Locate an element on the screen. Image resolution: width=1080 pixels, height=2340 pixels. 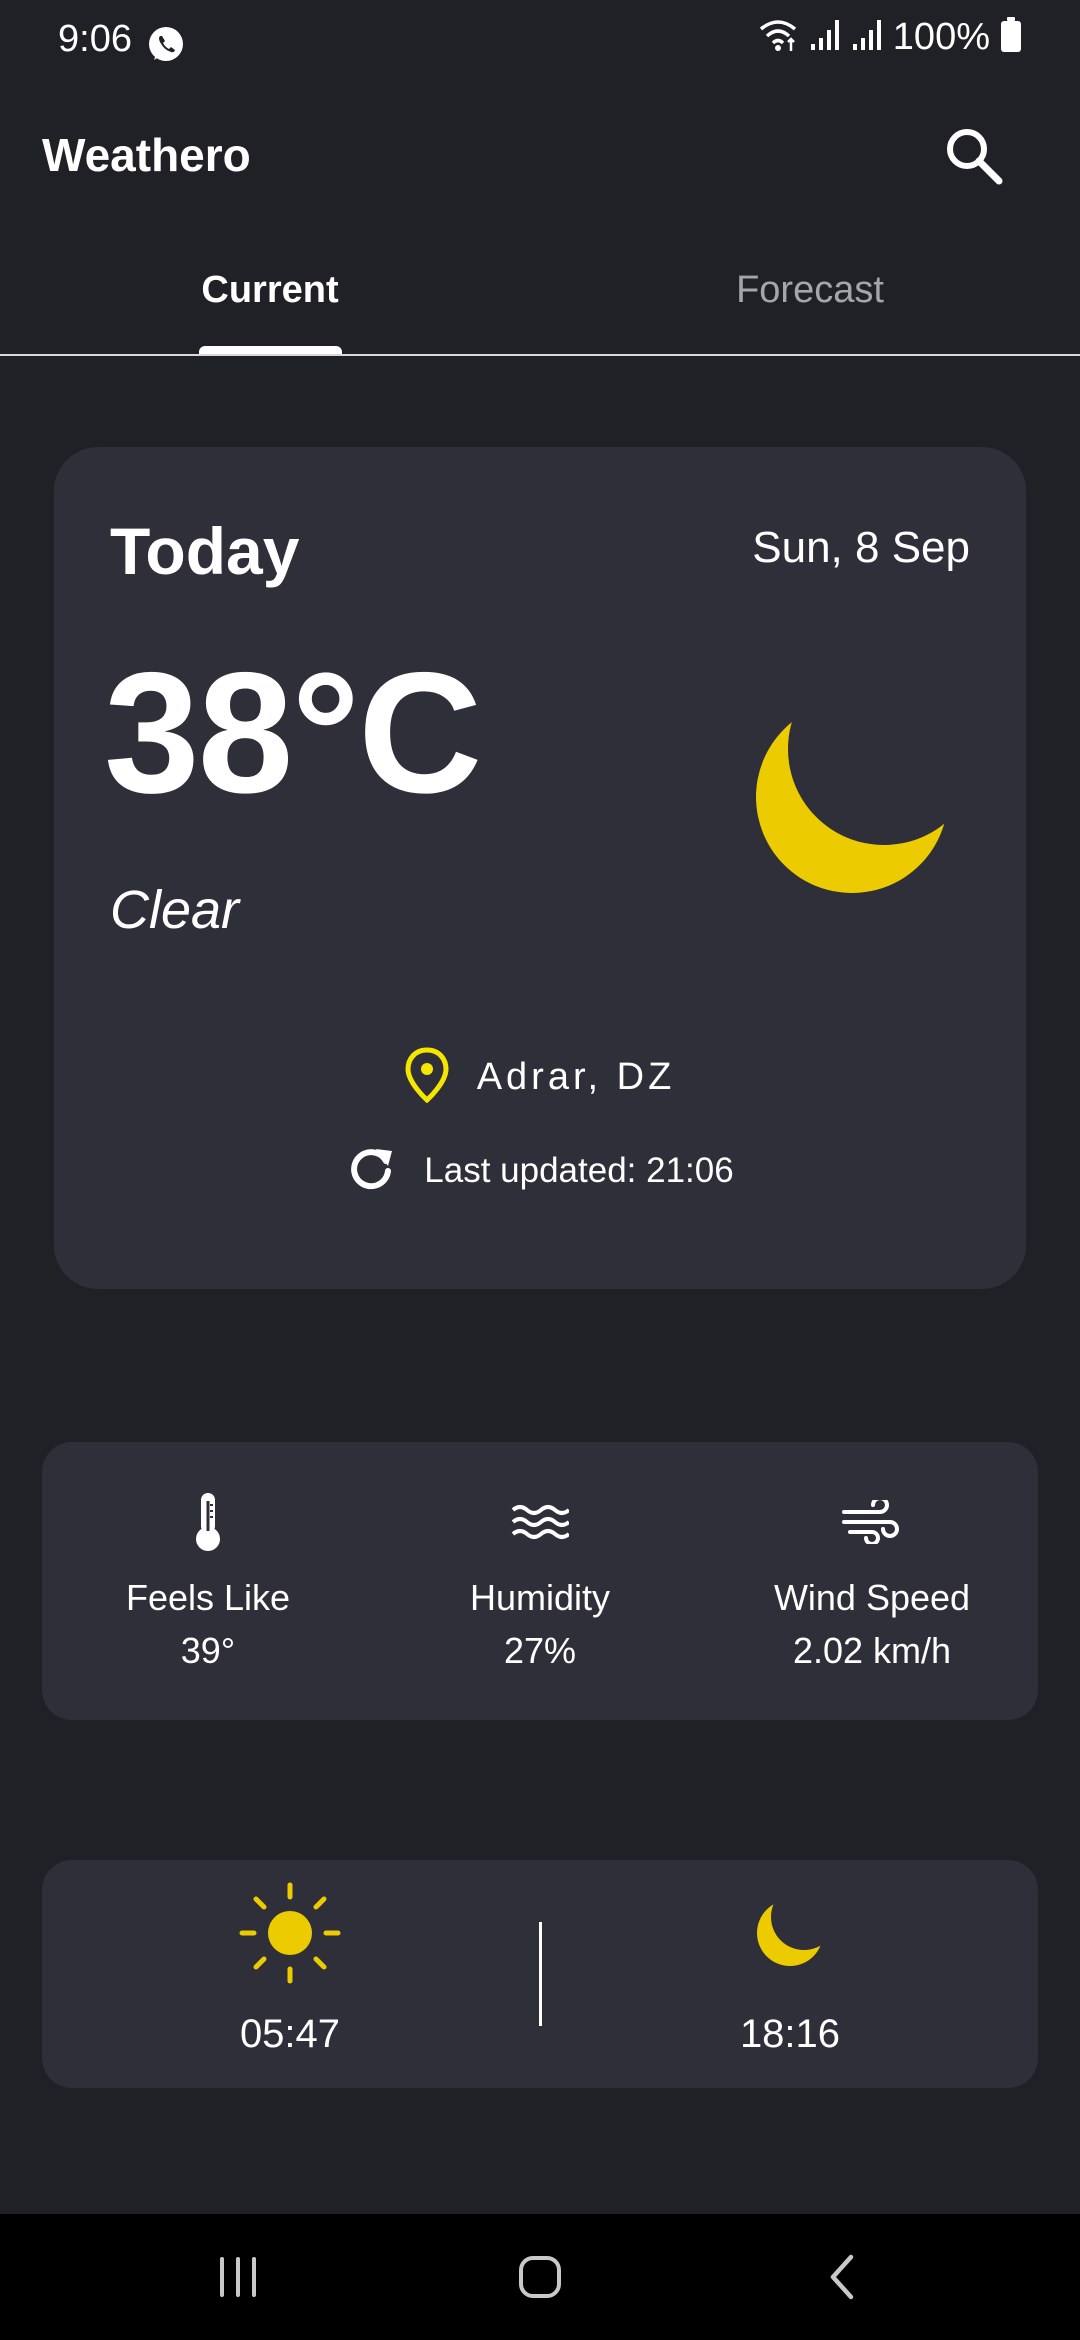
humidity-item: Humidity 27% is located at coordinates (540, 1581).